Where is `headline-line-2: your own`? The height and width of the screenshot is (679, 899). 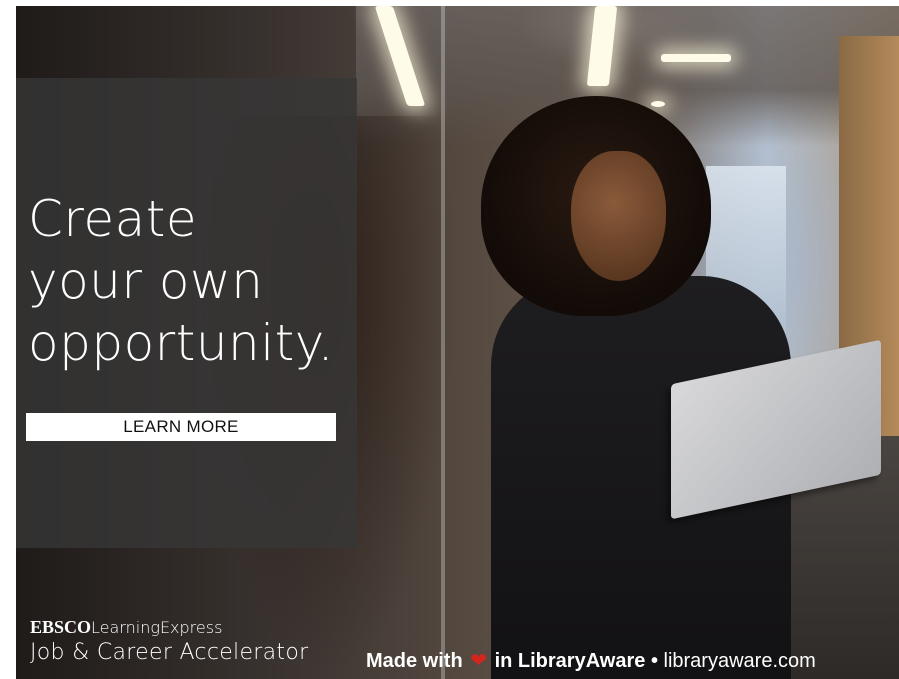
headline-line-2: your own is located at coordinates (146, 281).